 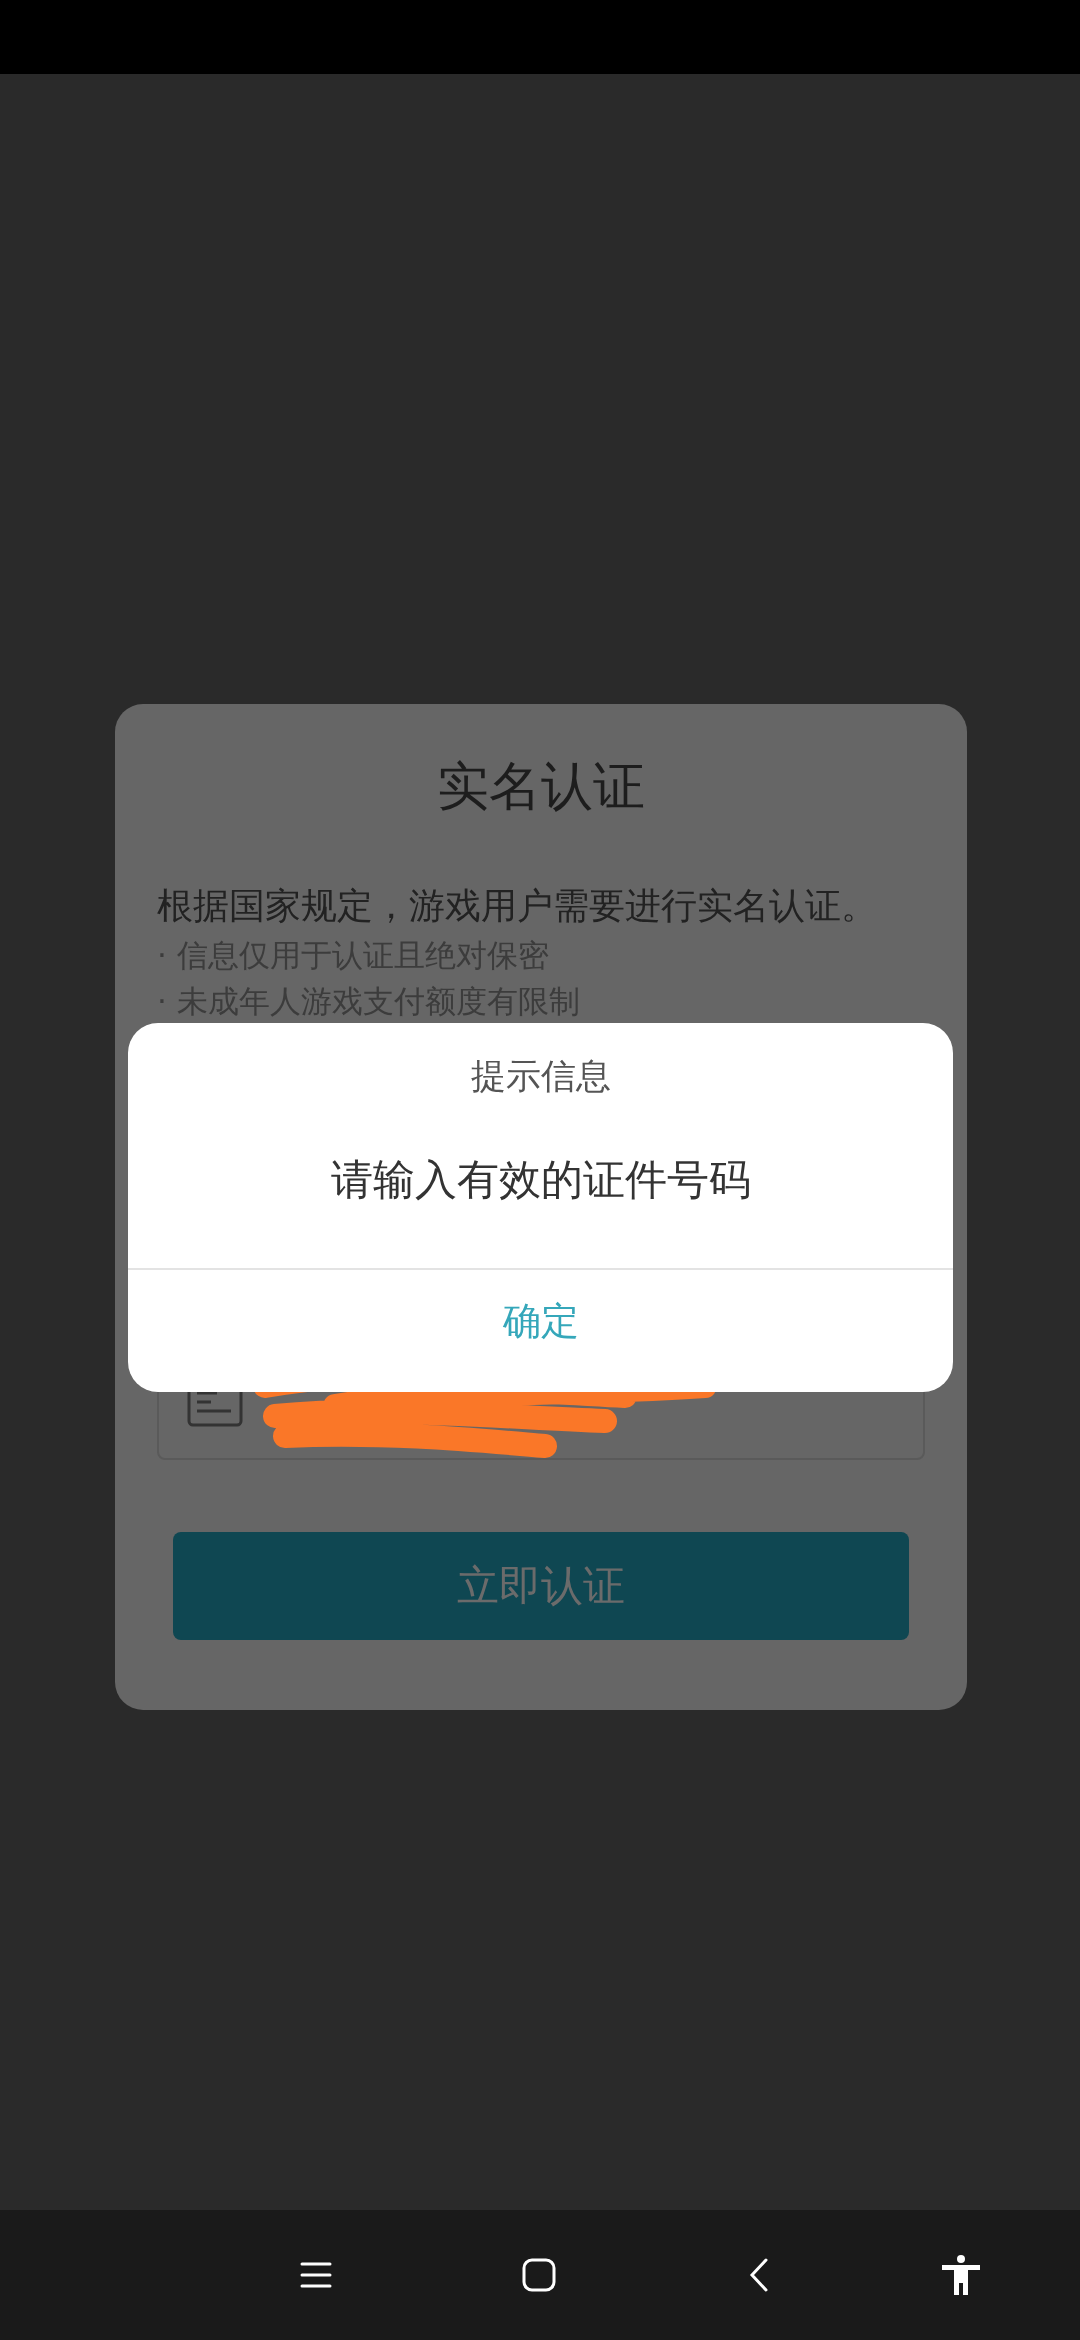 What do you see at coordinates (540, 1076) in the screenshot?
I see `alert-title: 提示信息` at bounding box center [540, 1076].